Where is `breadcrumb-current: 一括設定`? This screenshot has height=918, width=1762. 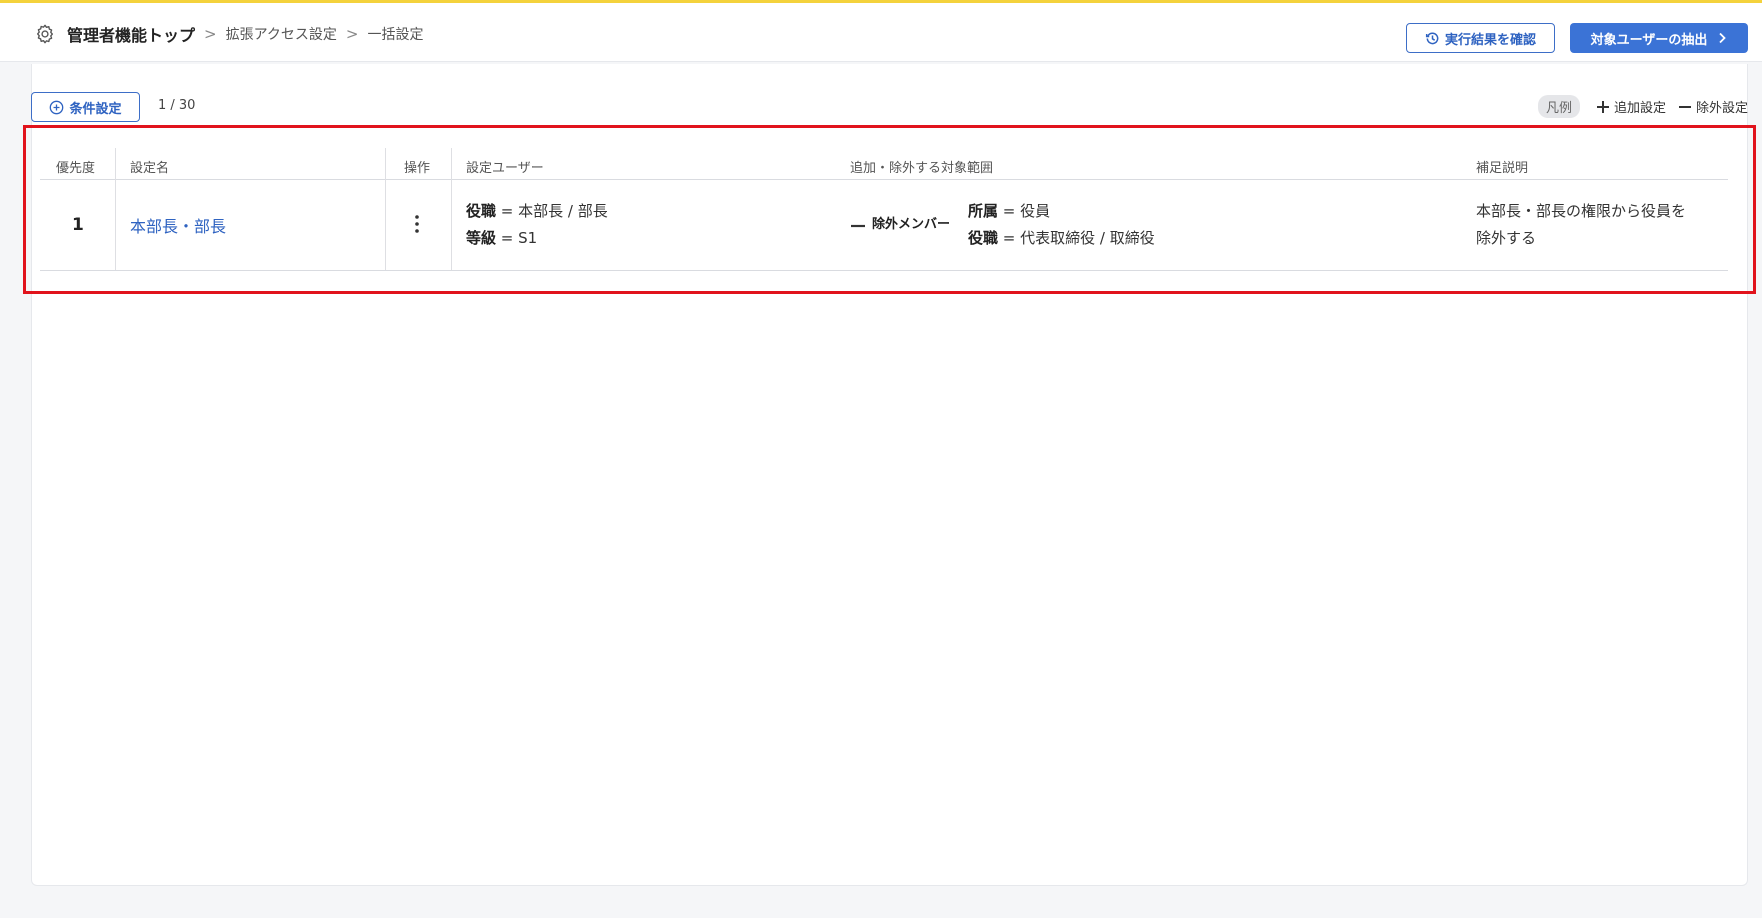 breadcrumb-current: 一括設定 is located at coordinates (395, 35).